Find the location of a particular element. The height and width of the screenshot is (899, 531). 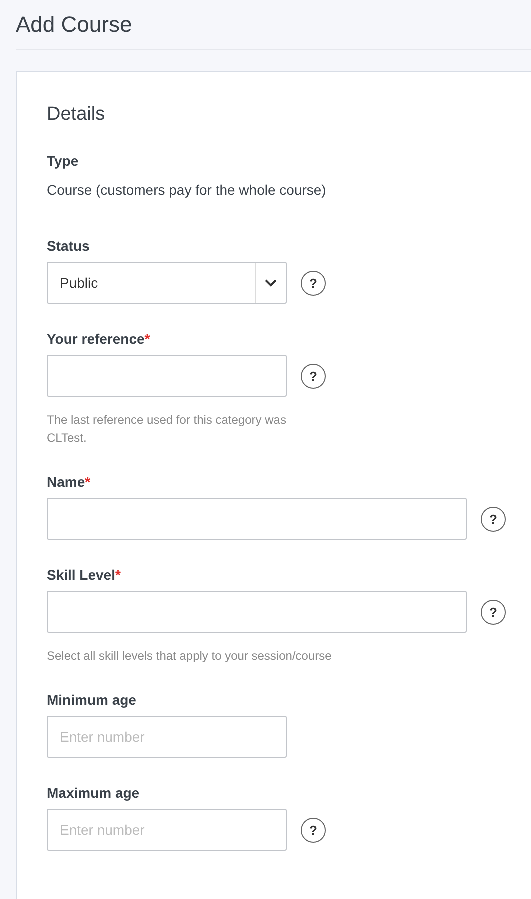

field-label: Your reference* is located at coordinates (99, 339).